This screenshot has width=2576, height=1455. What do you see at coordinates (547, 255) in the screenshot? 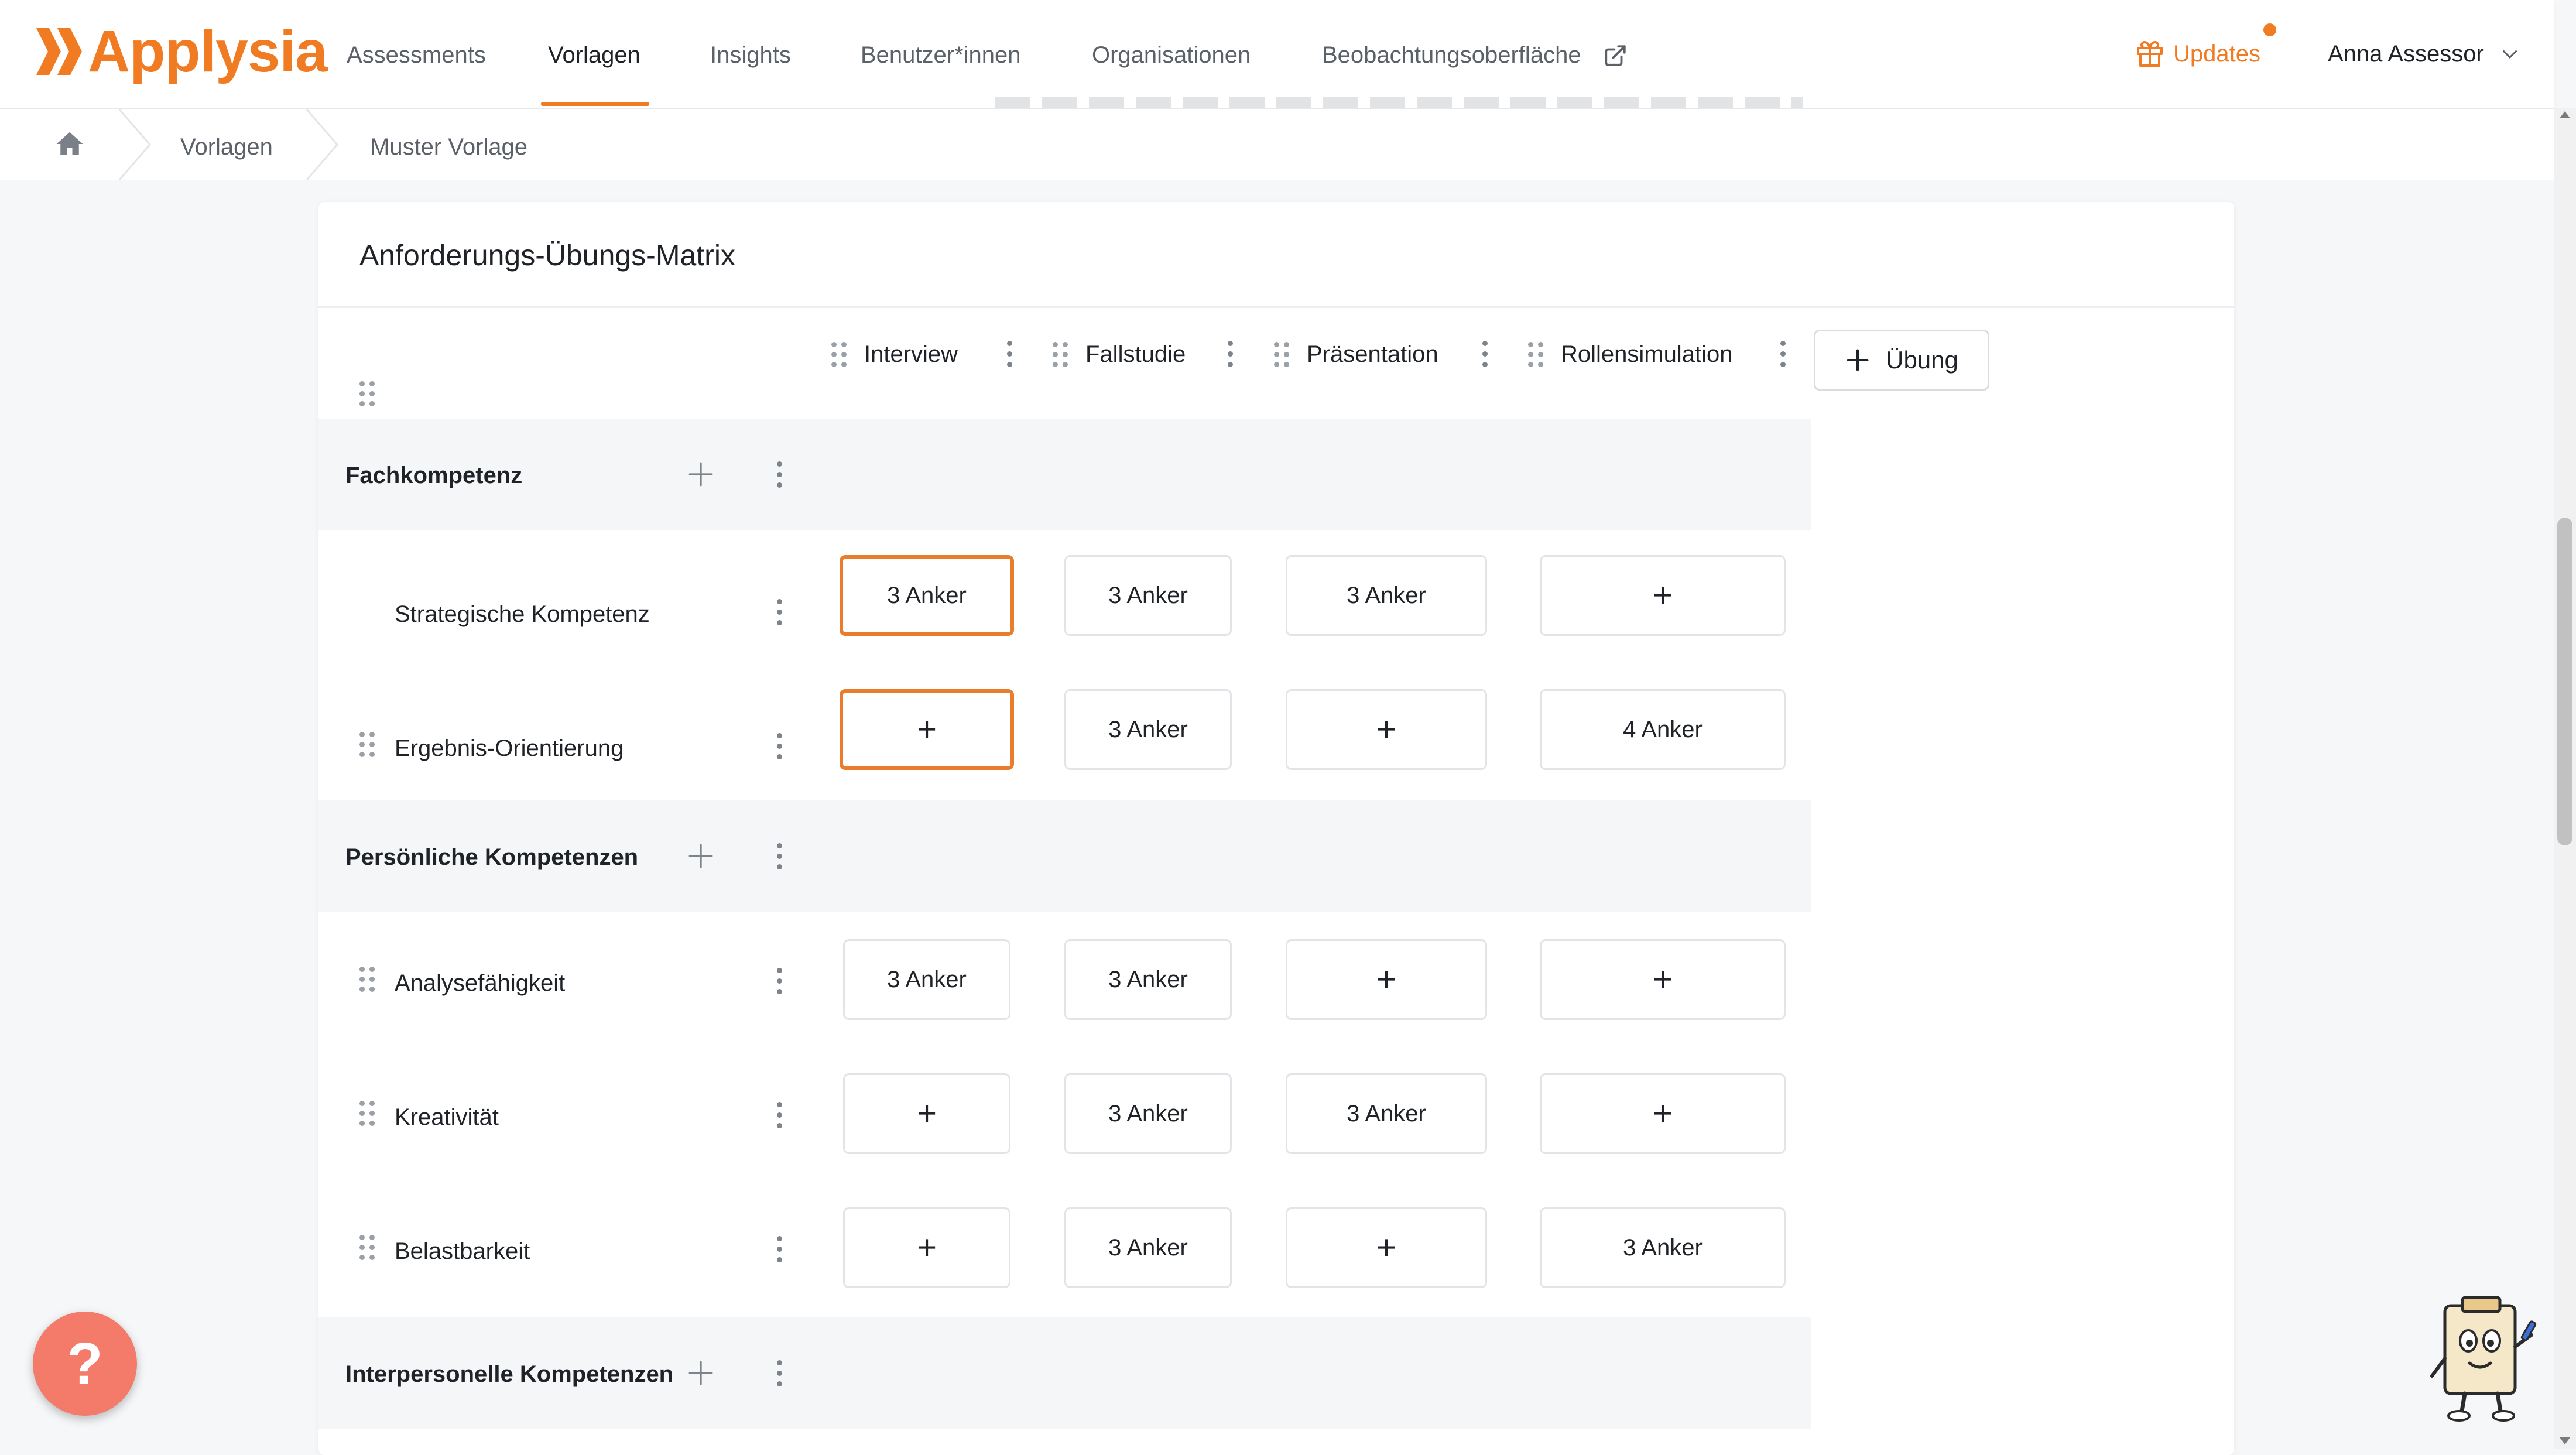
I see `matrix-title: Anforderungs-Übungs-Matrix` at bounding box center [547, 255].